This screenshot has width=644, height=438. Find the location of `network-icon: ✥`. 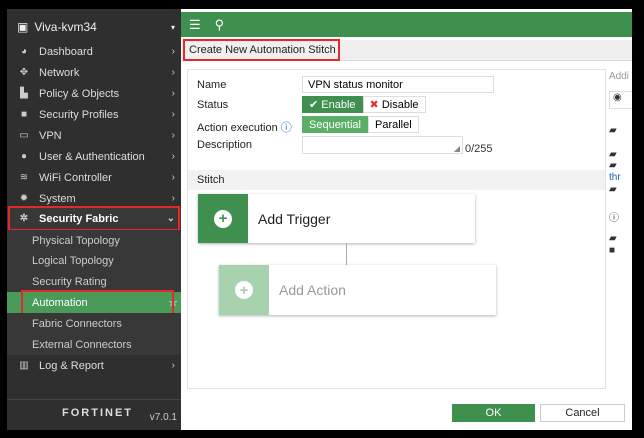

network-icon: ✥ is located at coordinates (24, 72).